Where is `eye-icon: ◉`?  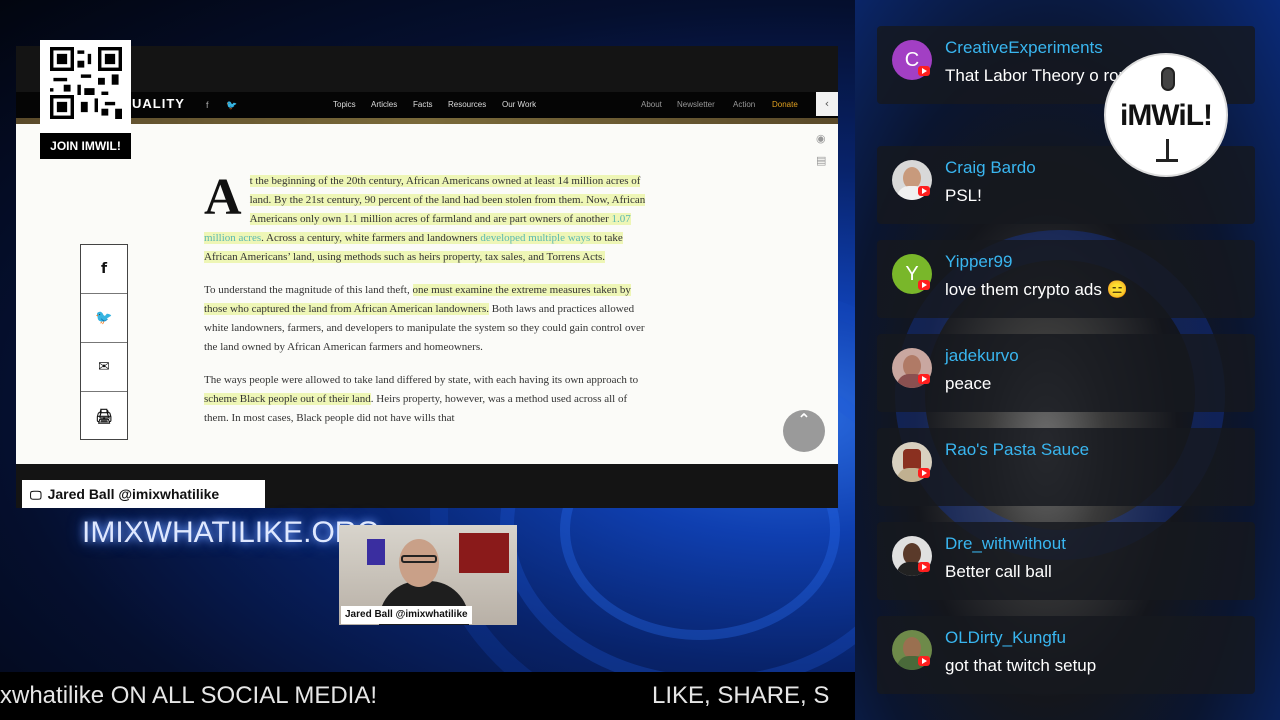
eye-icon: ◉ is located at coordinates (821, 138).